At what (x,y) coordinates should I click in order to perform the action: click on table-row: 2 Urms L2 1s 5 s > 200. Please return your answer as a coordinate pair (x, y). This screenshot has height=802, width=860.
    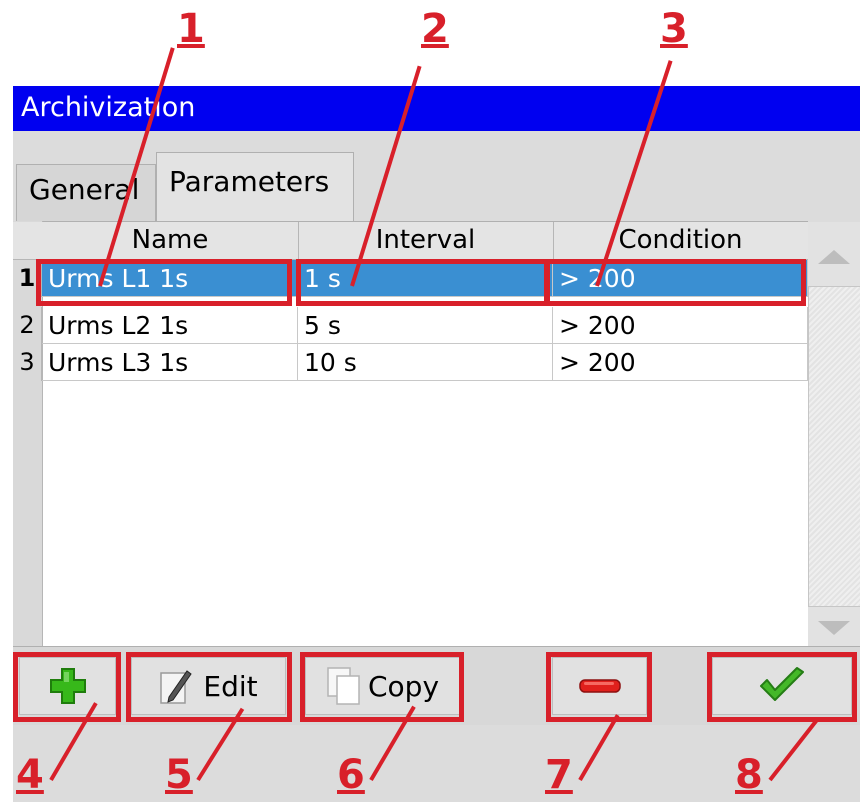
    Looking at the image, I should click on (410, 325).